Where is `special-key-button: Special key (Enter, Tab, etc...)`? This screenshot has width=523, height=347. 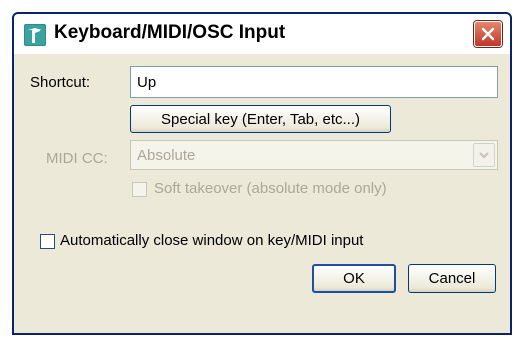
special-key-button: Special key (Enter, Tab, etc...) is located at coordinates (260, 119).